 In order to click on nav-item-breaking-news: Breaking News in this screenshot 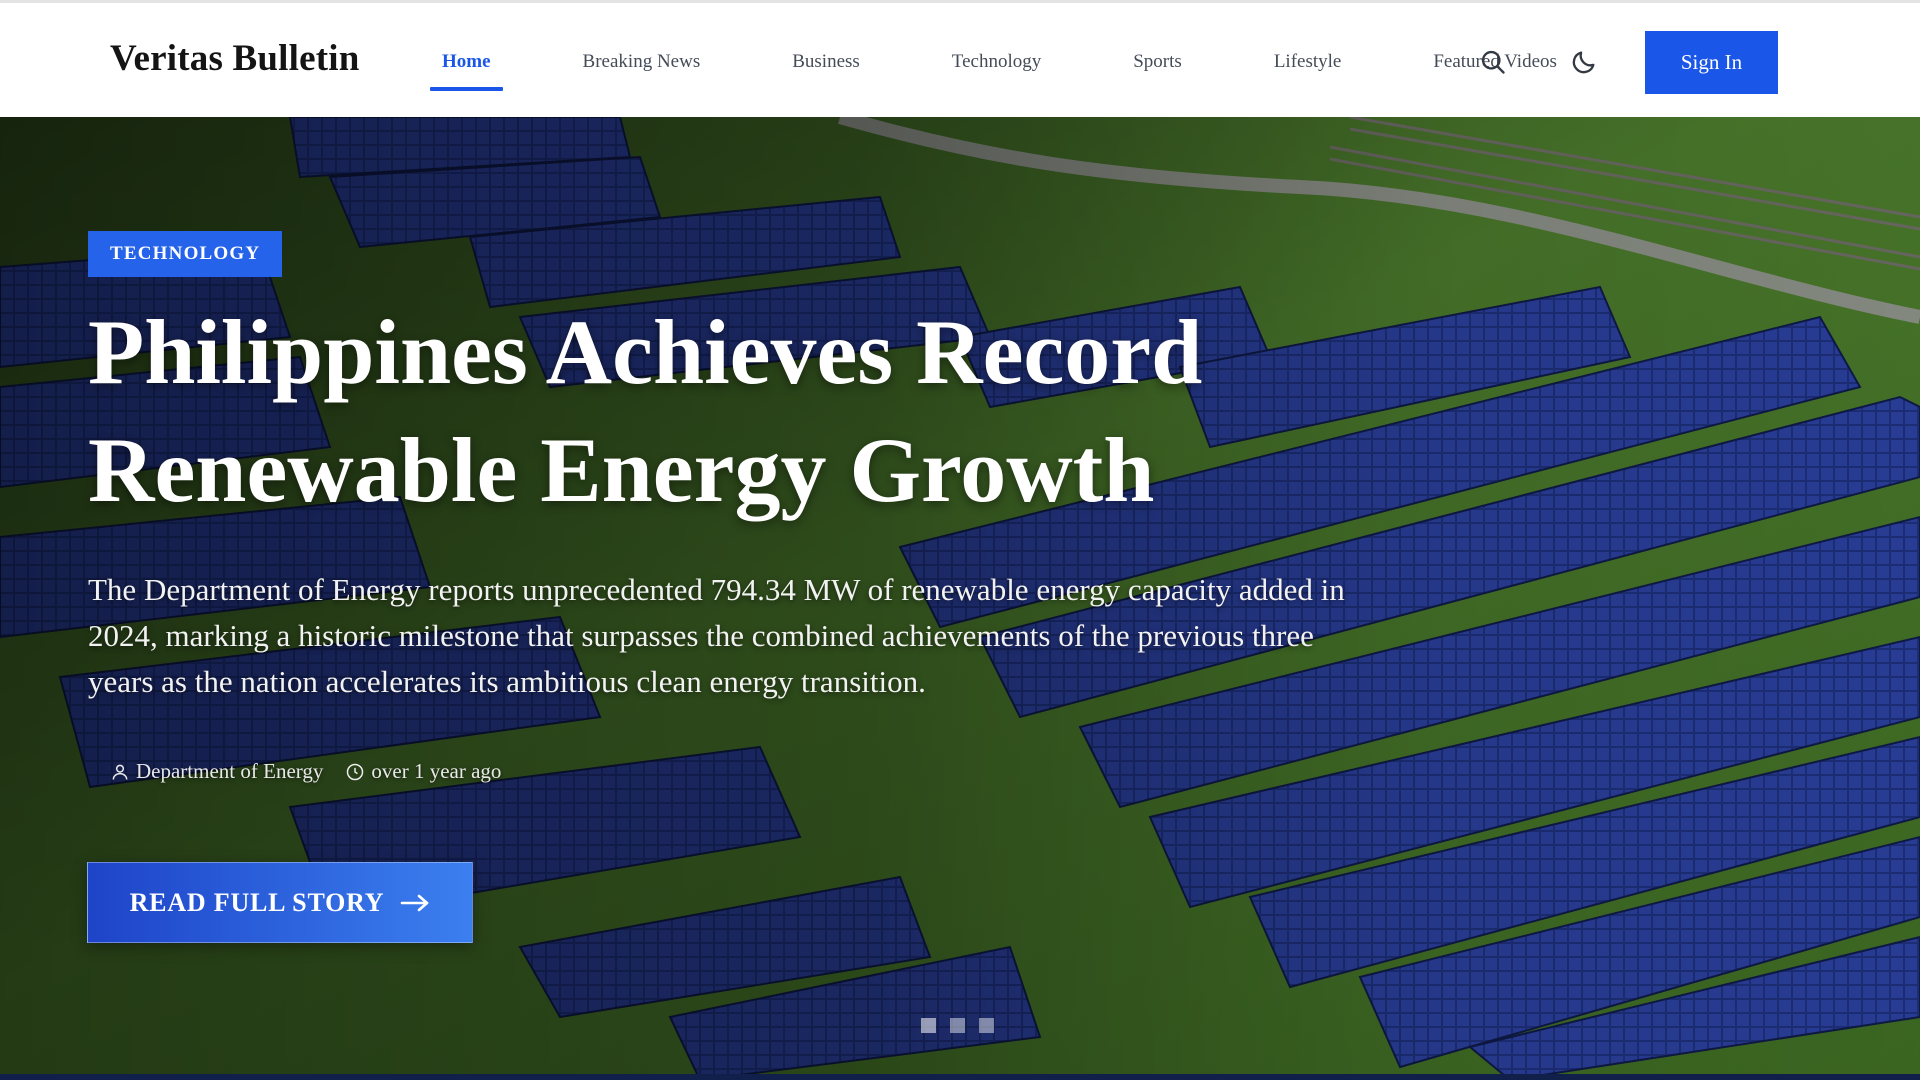, I will do `click(642, 62)`.